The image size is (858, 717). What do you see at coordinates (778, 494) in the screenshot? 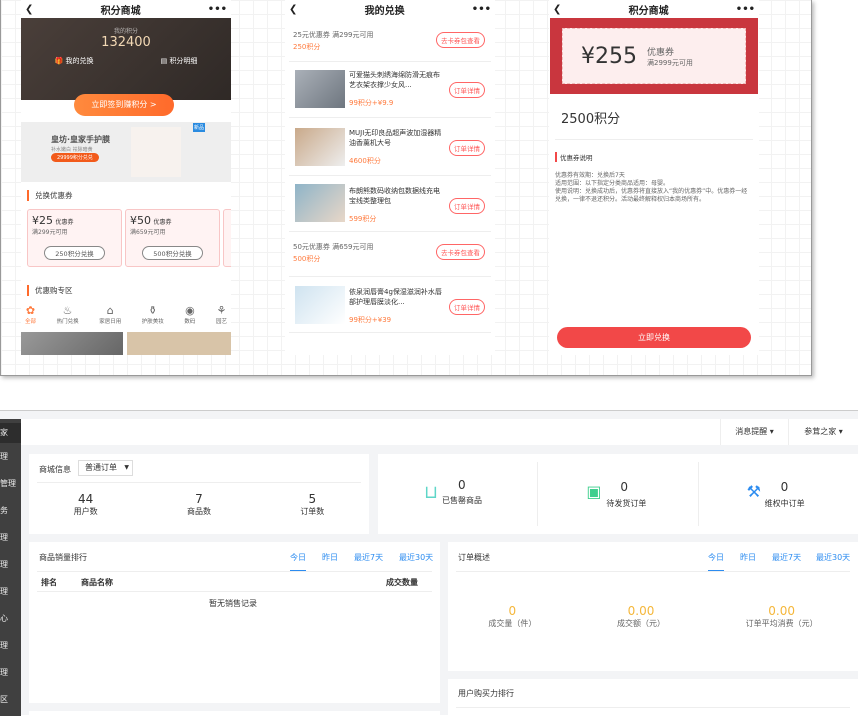
I see `dispute-stat: ⚒ 0 维权中订单` at bounding box center [778, 494].